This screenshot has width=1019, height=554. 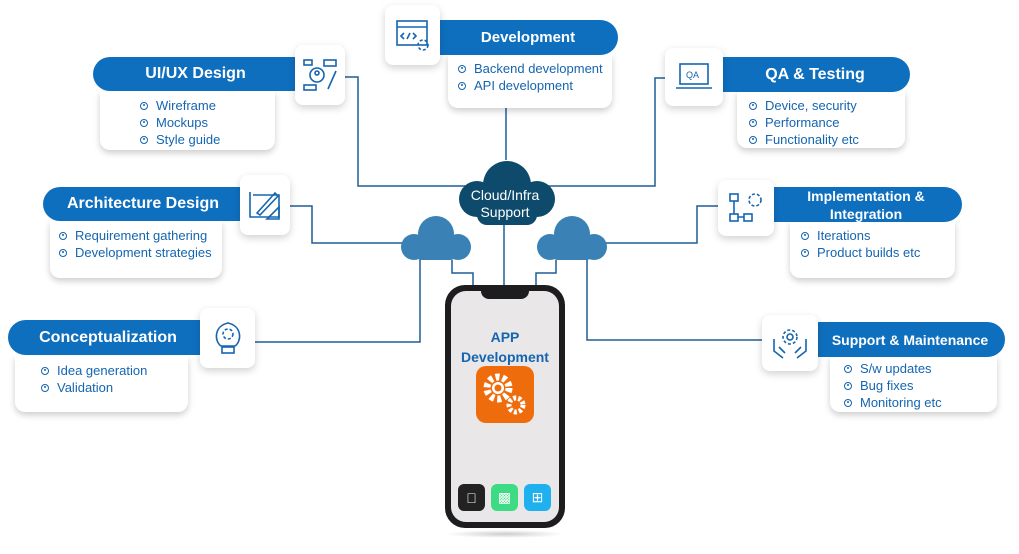 What do you see at coordinates (827, 139) in the screenshot?
I see `list-item: Functionality etc` at bounding box center [827, 139].